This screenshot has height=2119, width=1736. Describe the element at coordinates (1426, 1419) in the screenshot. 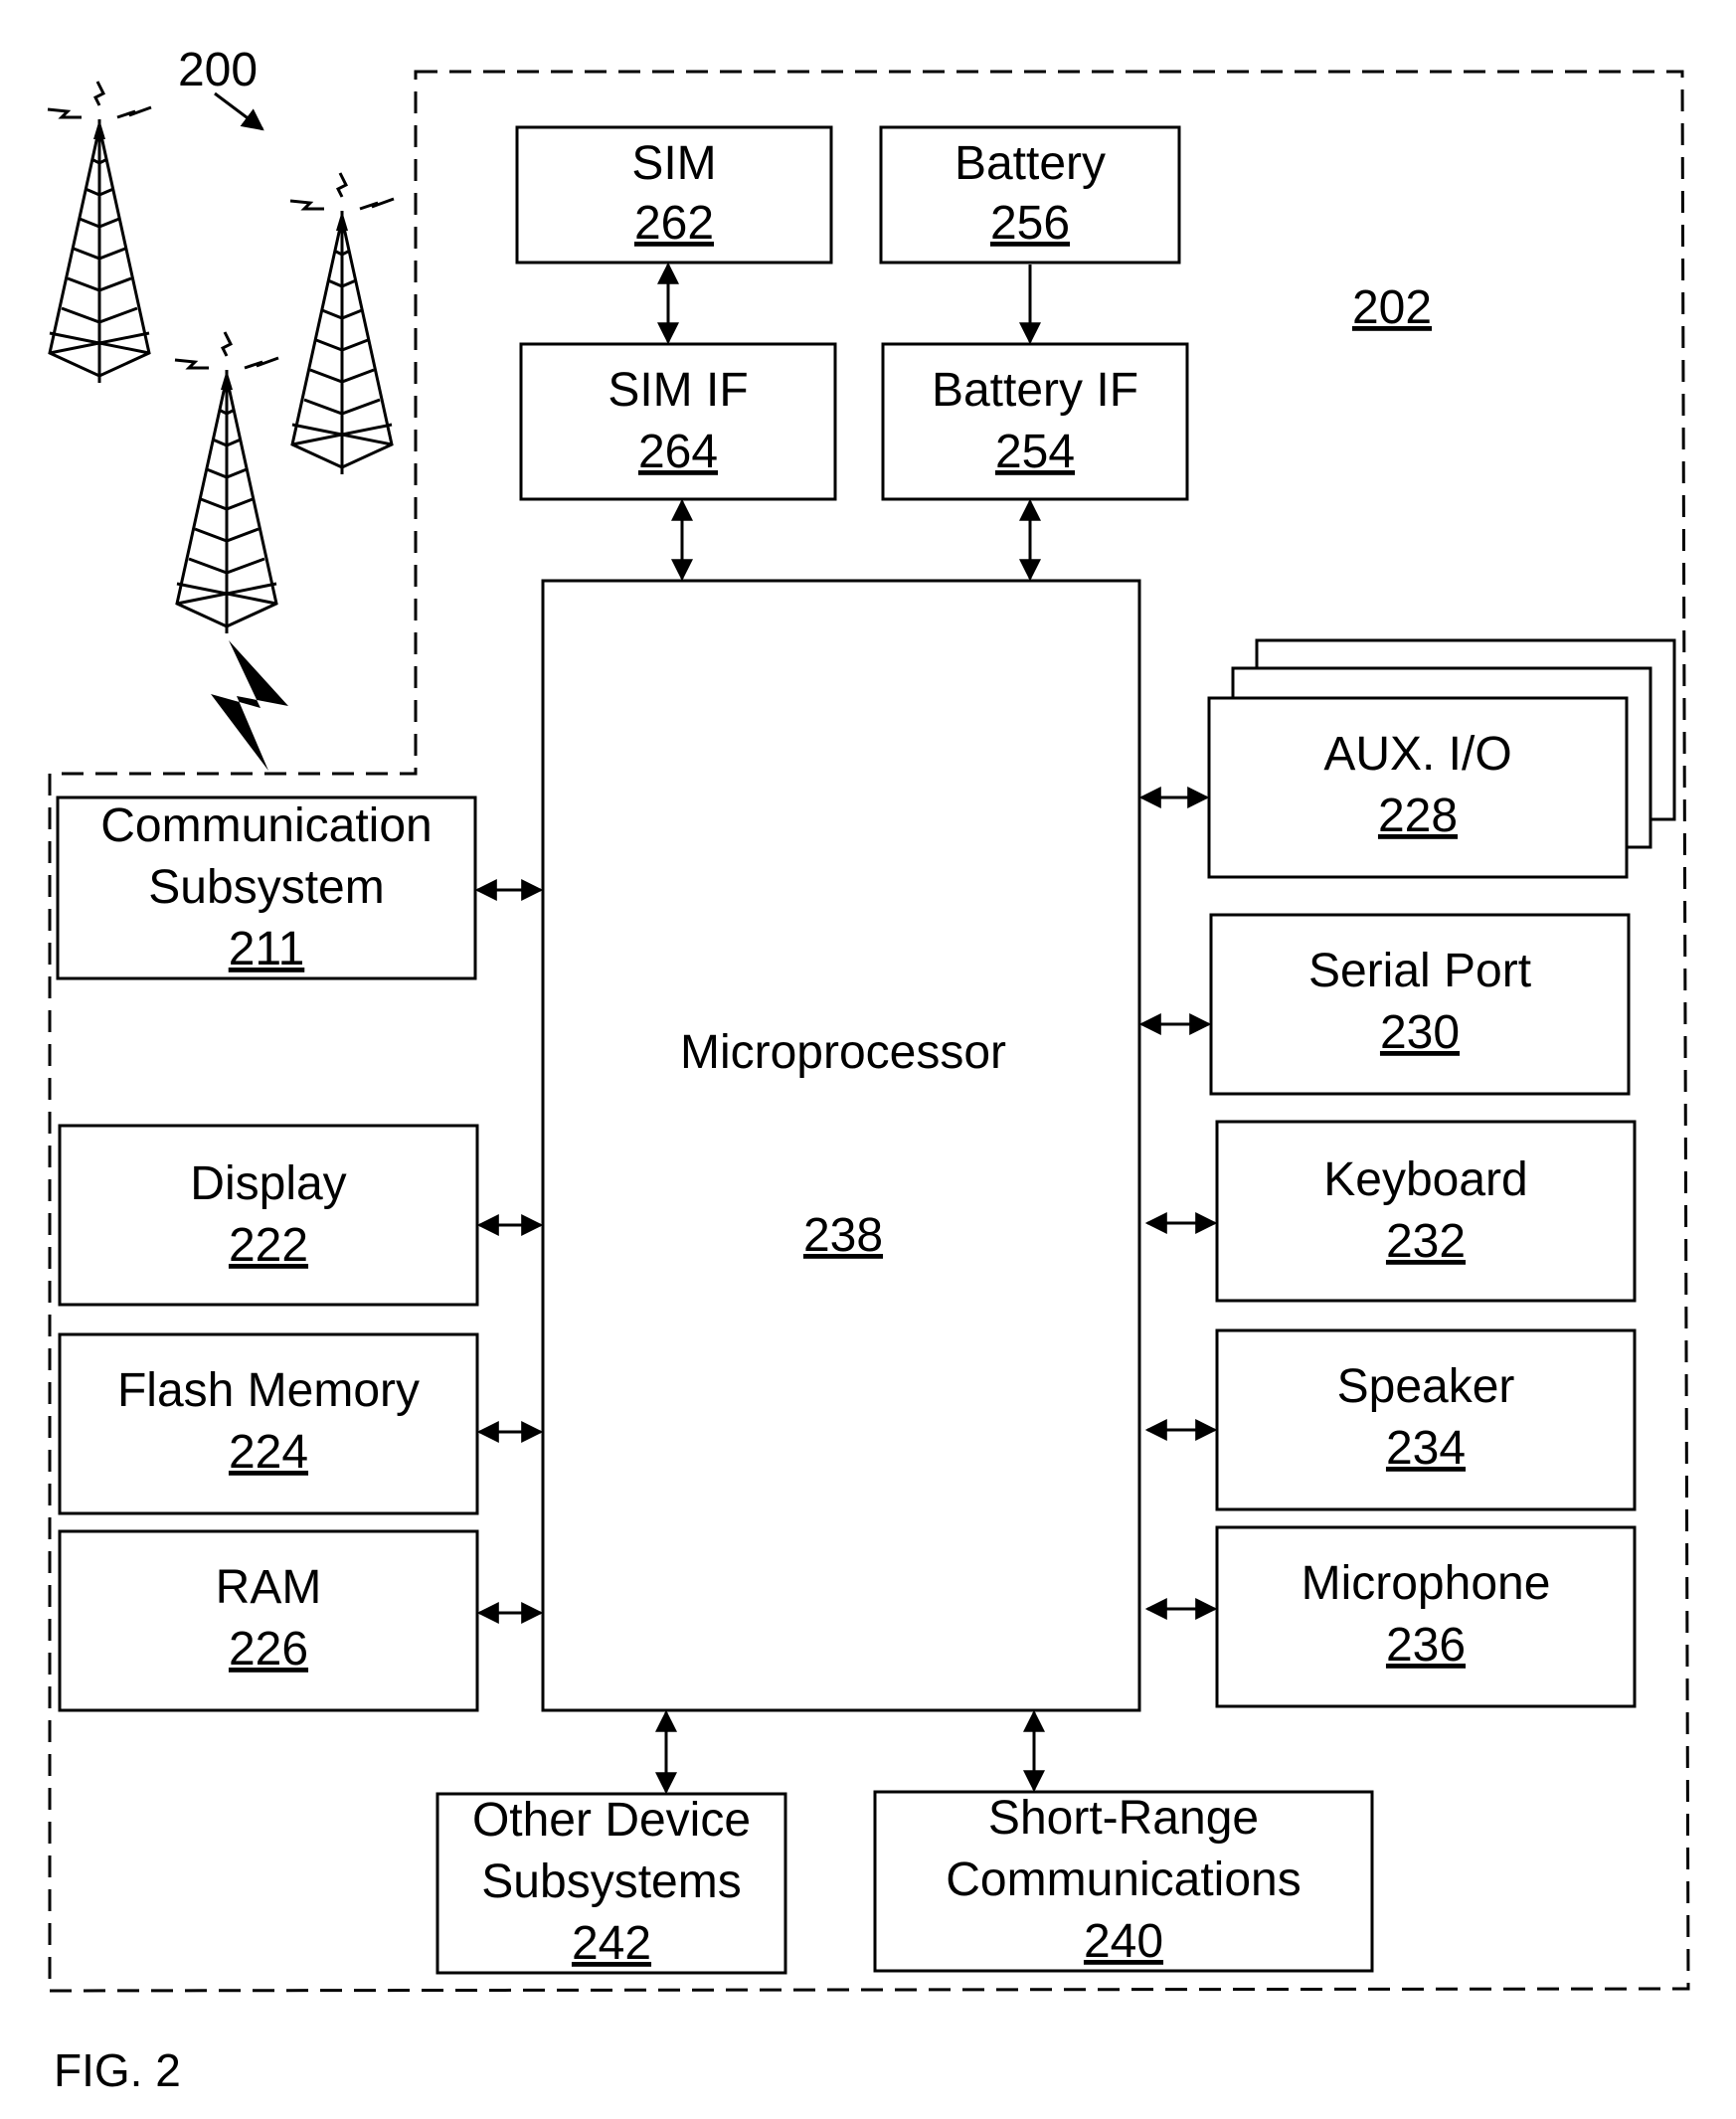

I see `speaker-block: Speaker 234` at that location.